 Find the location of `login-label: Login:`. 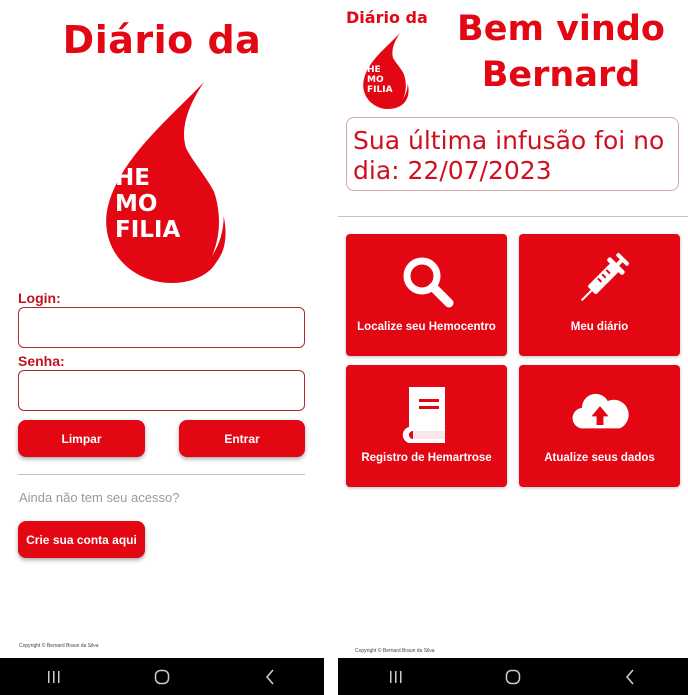

login-label: Login: is located at coordinates (39, 298).